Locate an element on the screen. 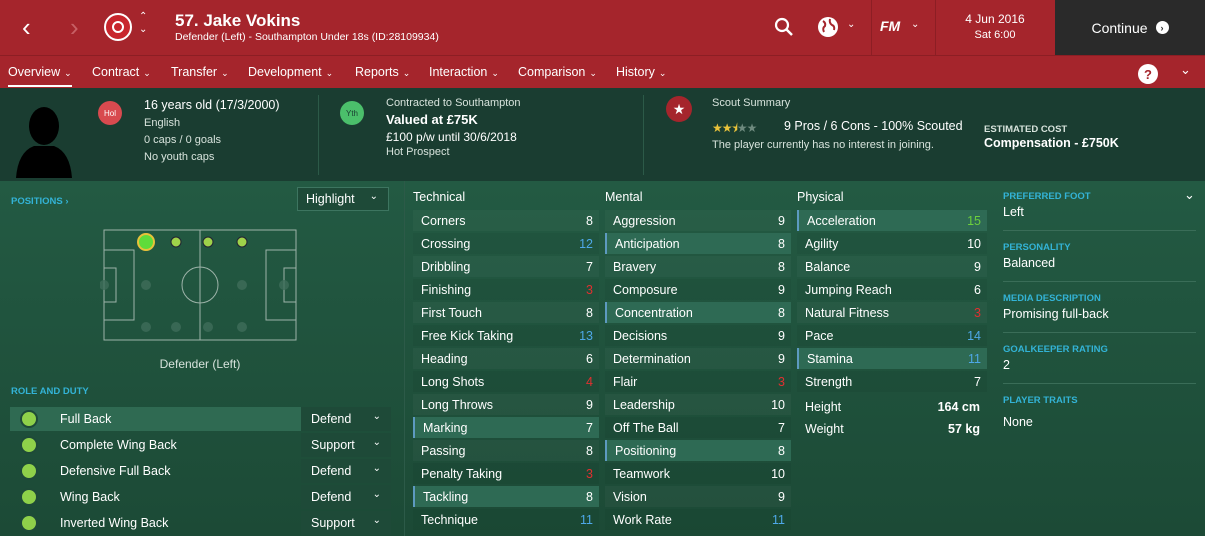 The image size is (1205, 536). player-traits: None is located at coordinates (1018, 422).